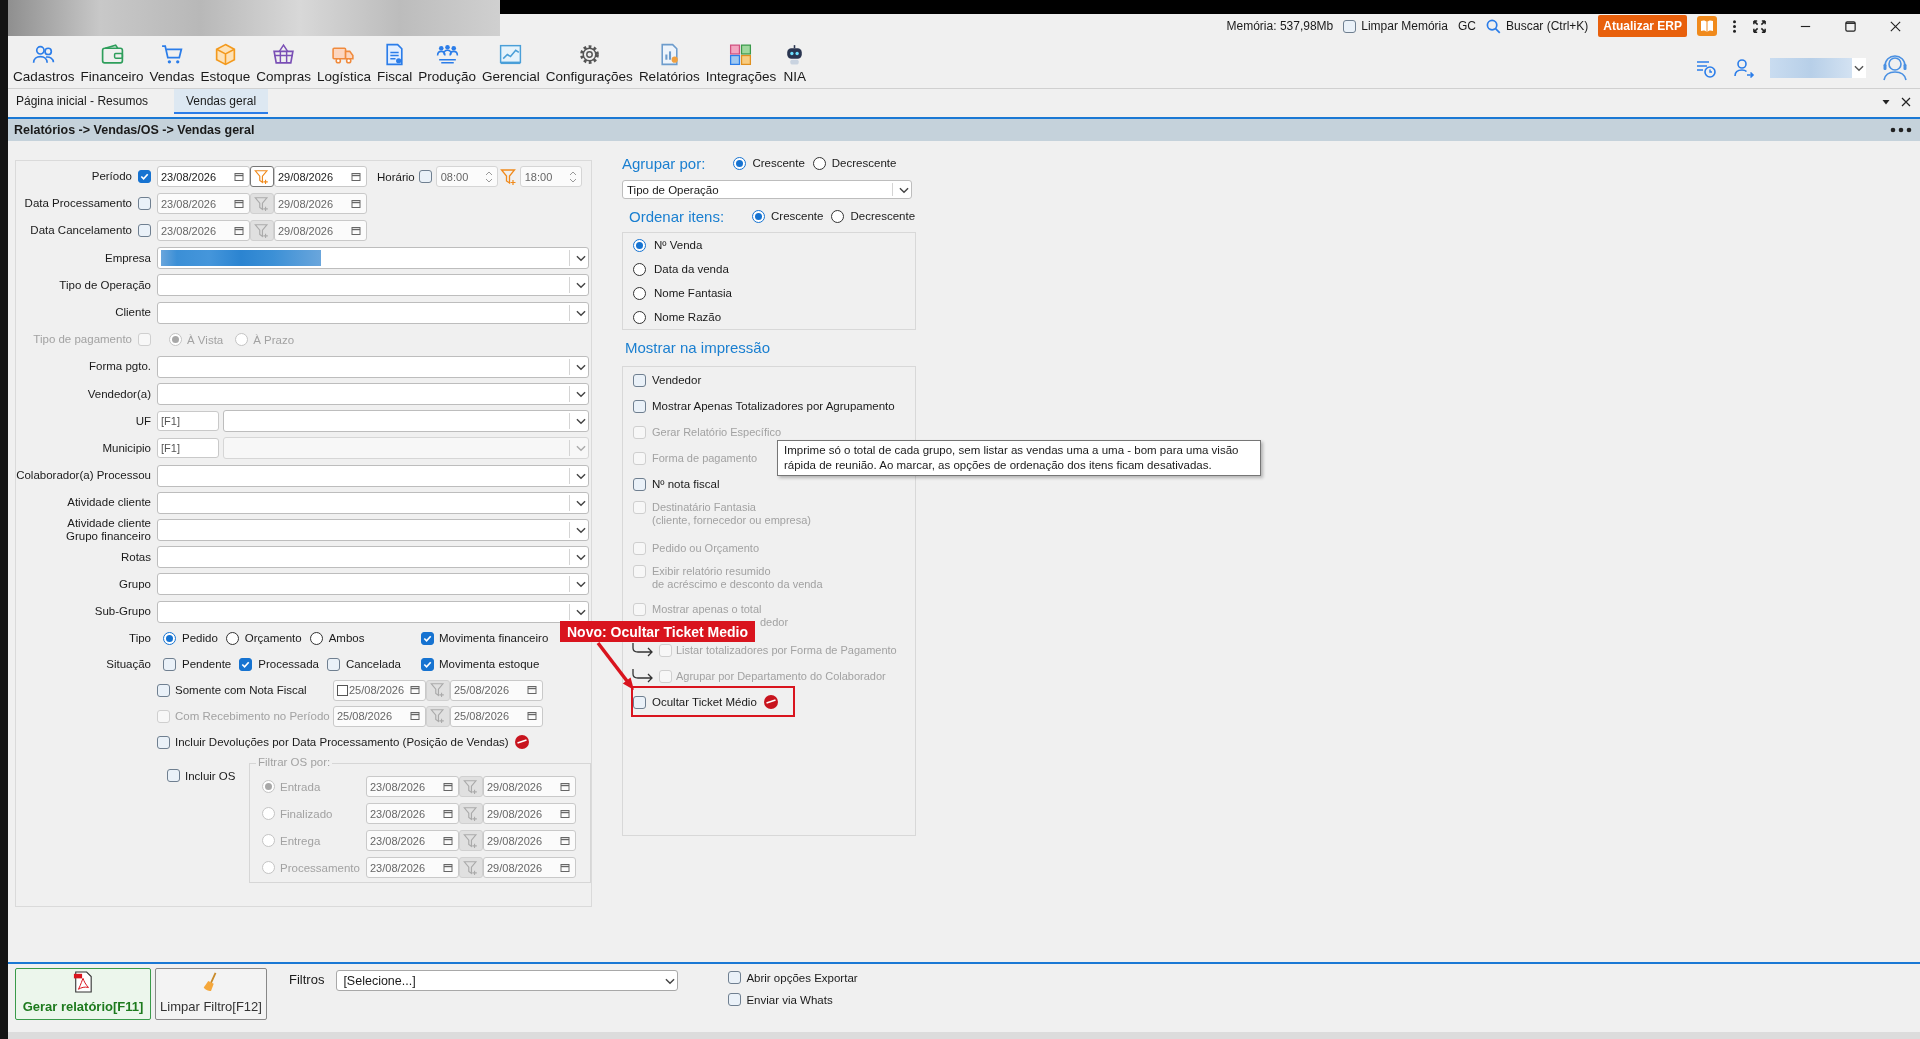  Describe the element at coordinates (1019, 458) in the screenshot. I see `tooltip: Imprime só o total de cada grupo, sem listar as vendas uma a uma - bom para uma visão rápida de reunião. Ao marcar, as opções de ordenação dos itens ficam desativadas.` at that location.